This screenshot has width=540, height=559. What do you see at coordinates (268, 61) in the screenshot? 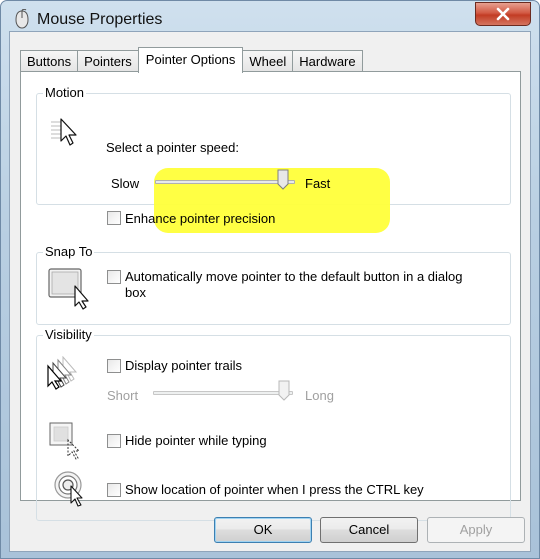
I see `tab-wheel: Wheel` at bounding box center [268, 61].